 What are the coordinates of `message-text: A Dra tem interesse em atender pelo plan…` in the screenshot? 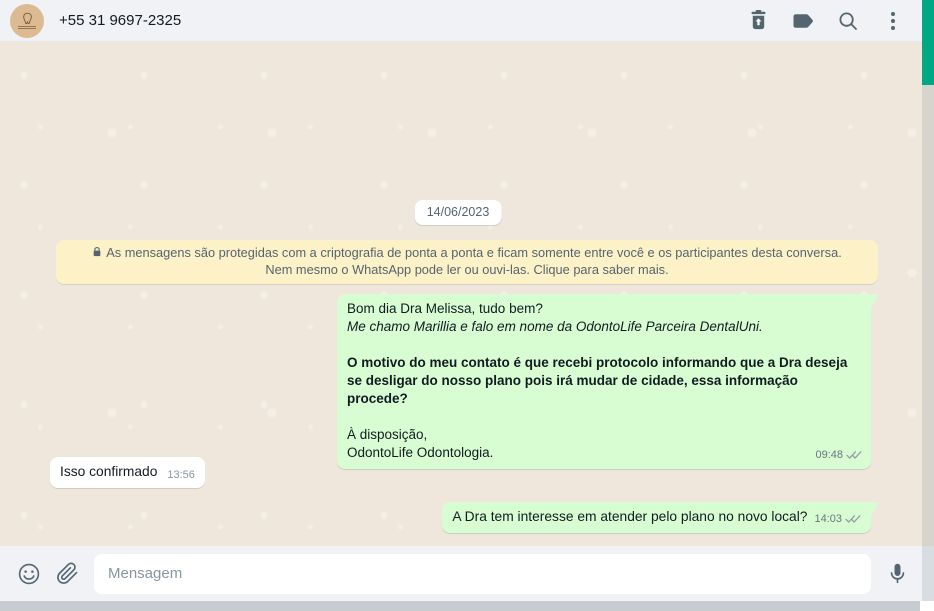 It's located at (630, 516).